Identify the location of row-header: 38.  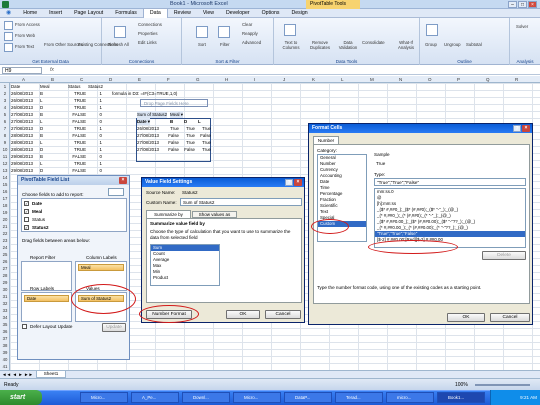
(5, 345).